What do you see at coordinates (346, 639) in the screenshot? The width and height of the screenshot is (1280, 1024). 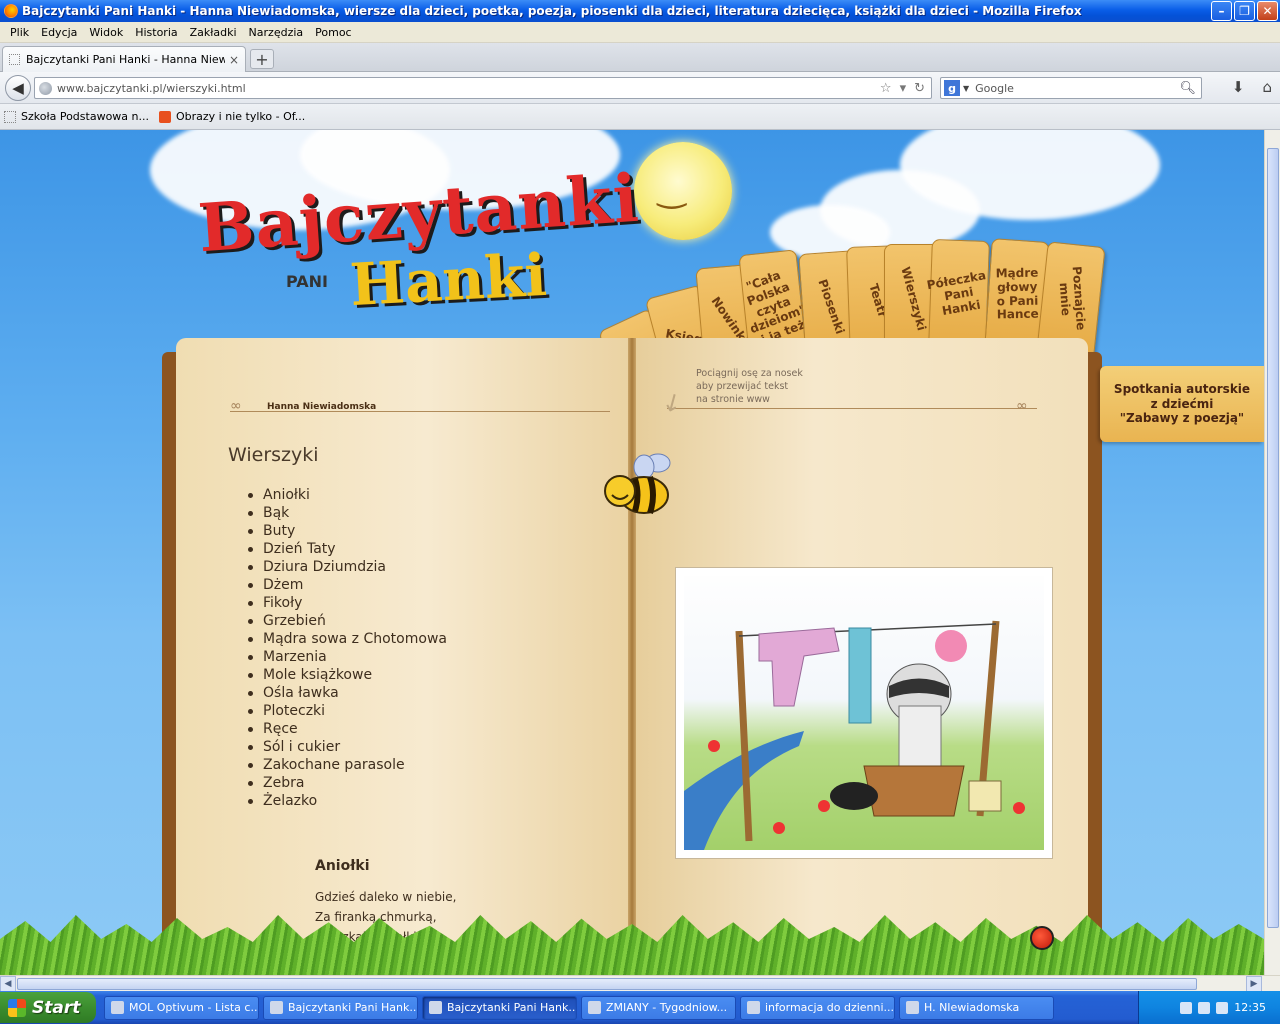 I see `poem-link: Mądra sowa z Chotomowa` at bounding box center [346, 639].